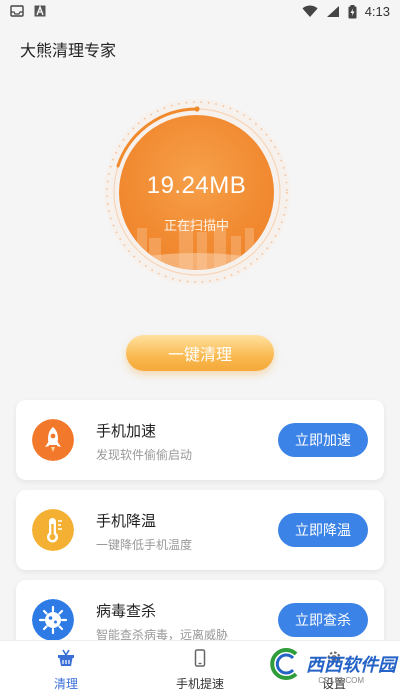 This screenshot has height=700, width=400. I want to click on watermark-logo, so click(284, 664).